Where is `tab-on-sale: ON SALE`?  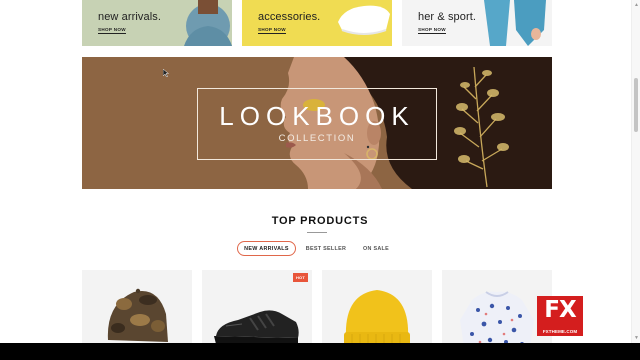 tab-on-sale: ON SALE is located at coordinates (376, 248).